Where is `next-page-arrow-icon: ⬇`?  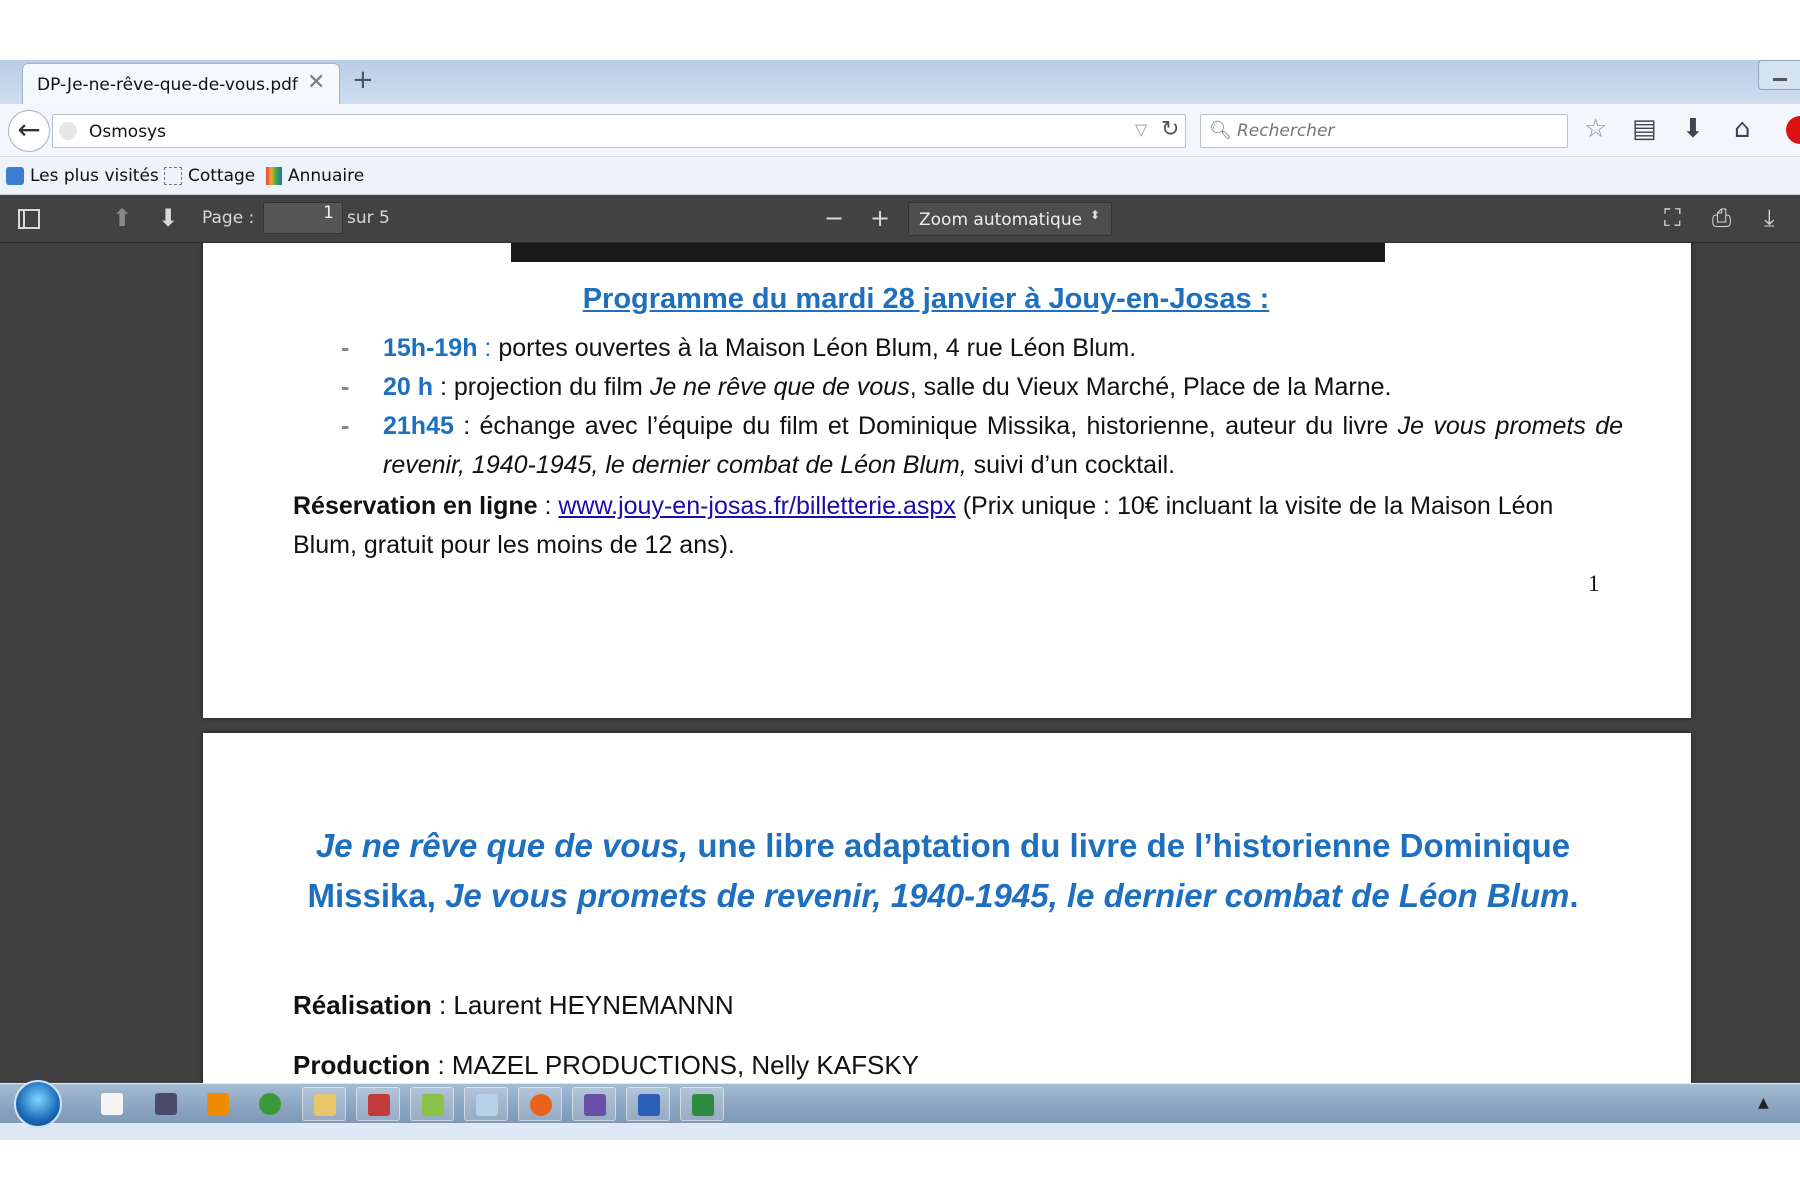 next-page-arrow-icon: ⬇ is located at coordinates (168, 218).